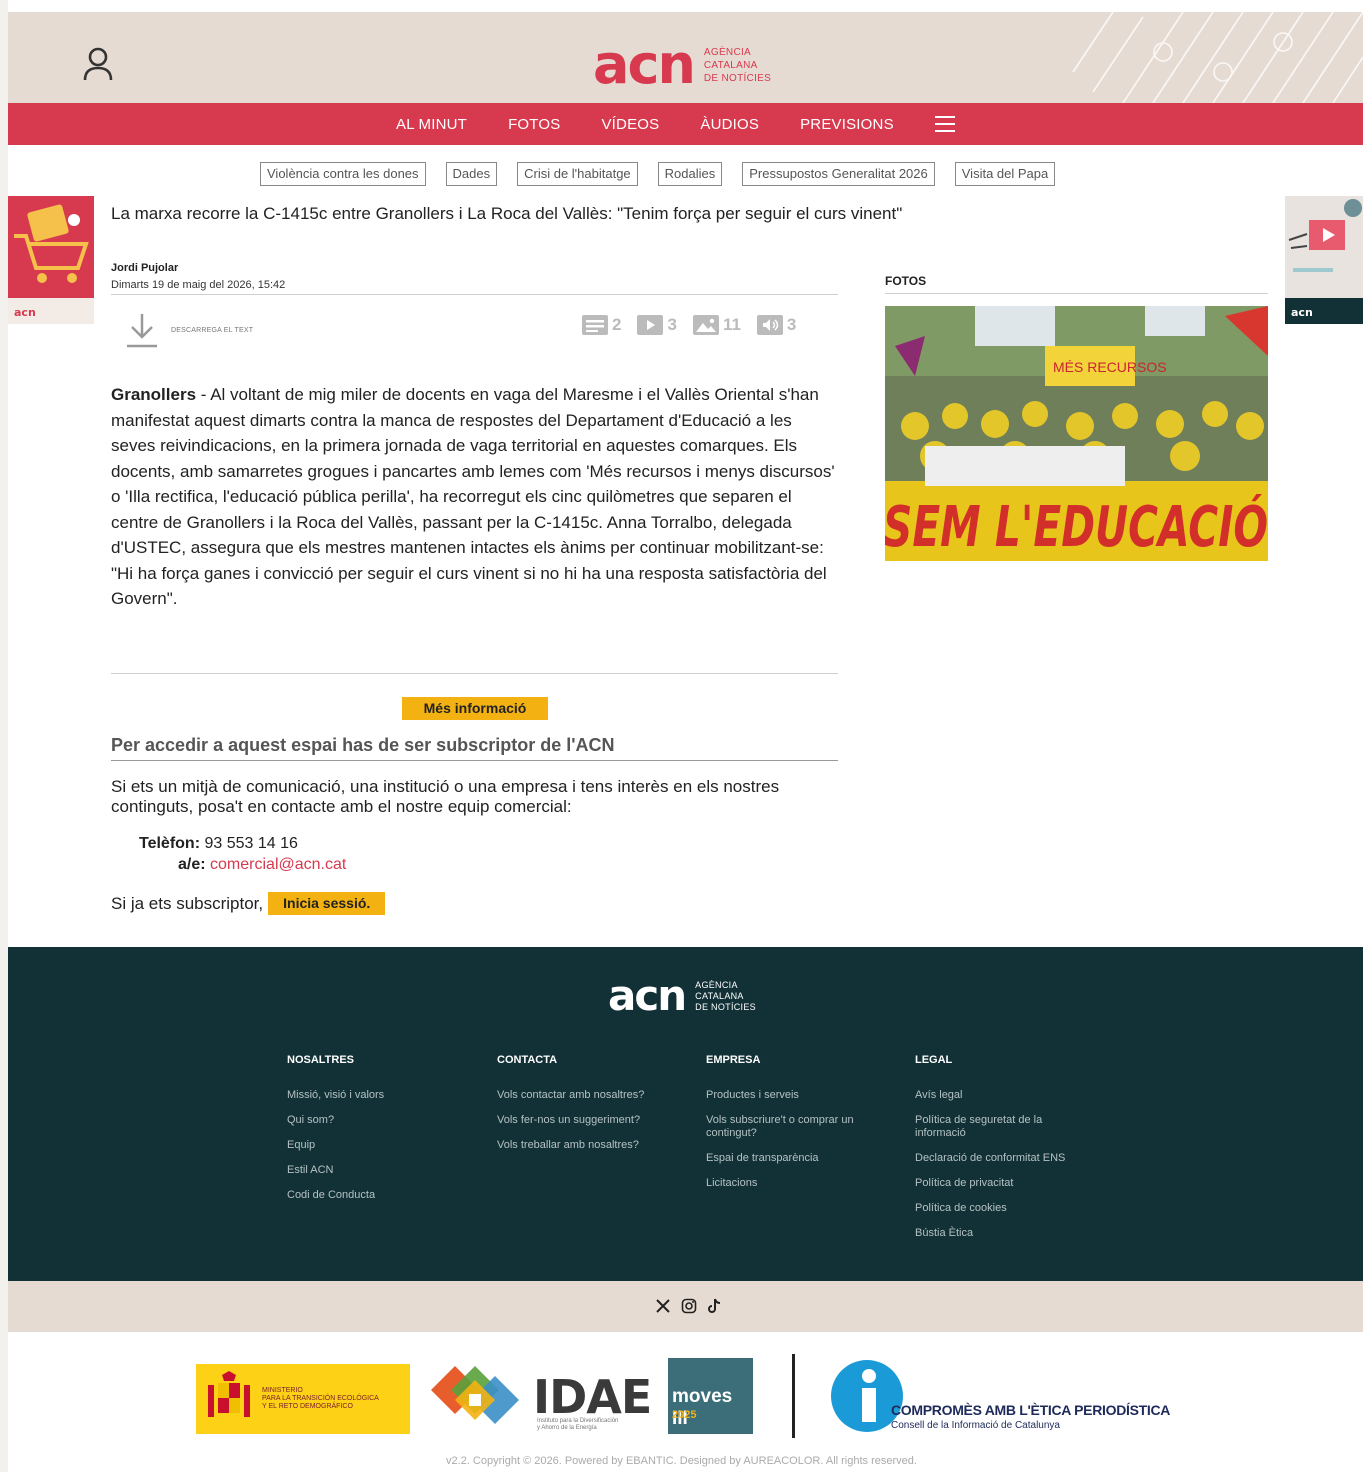  I want to click on tag-papa: Visita del Papa, so click(1005, 174).